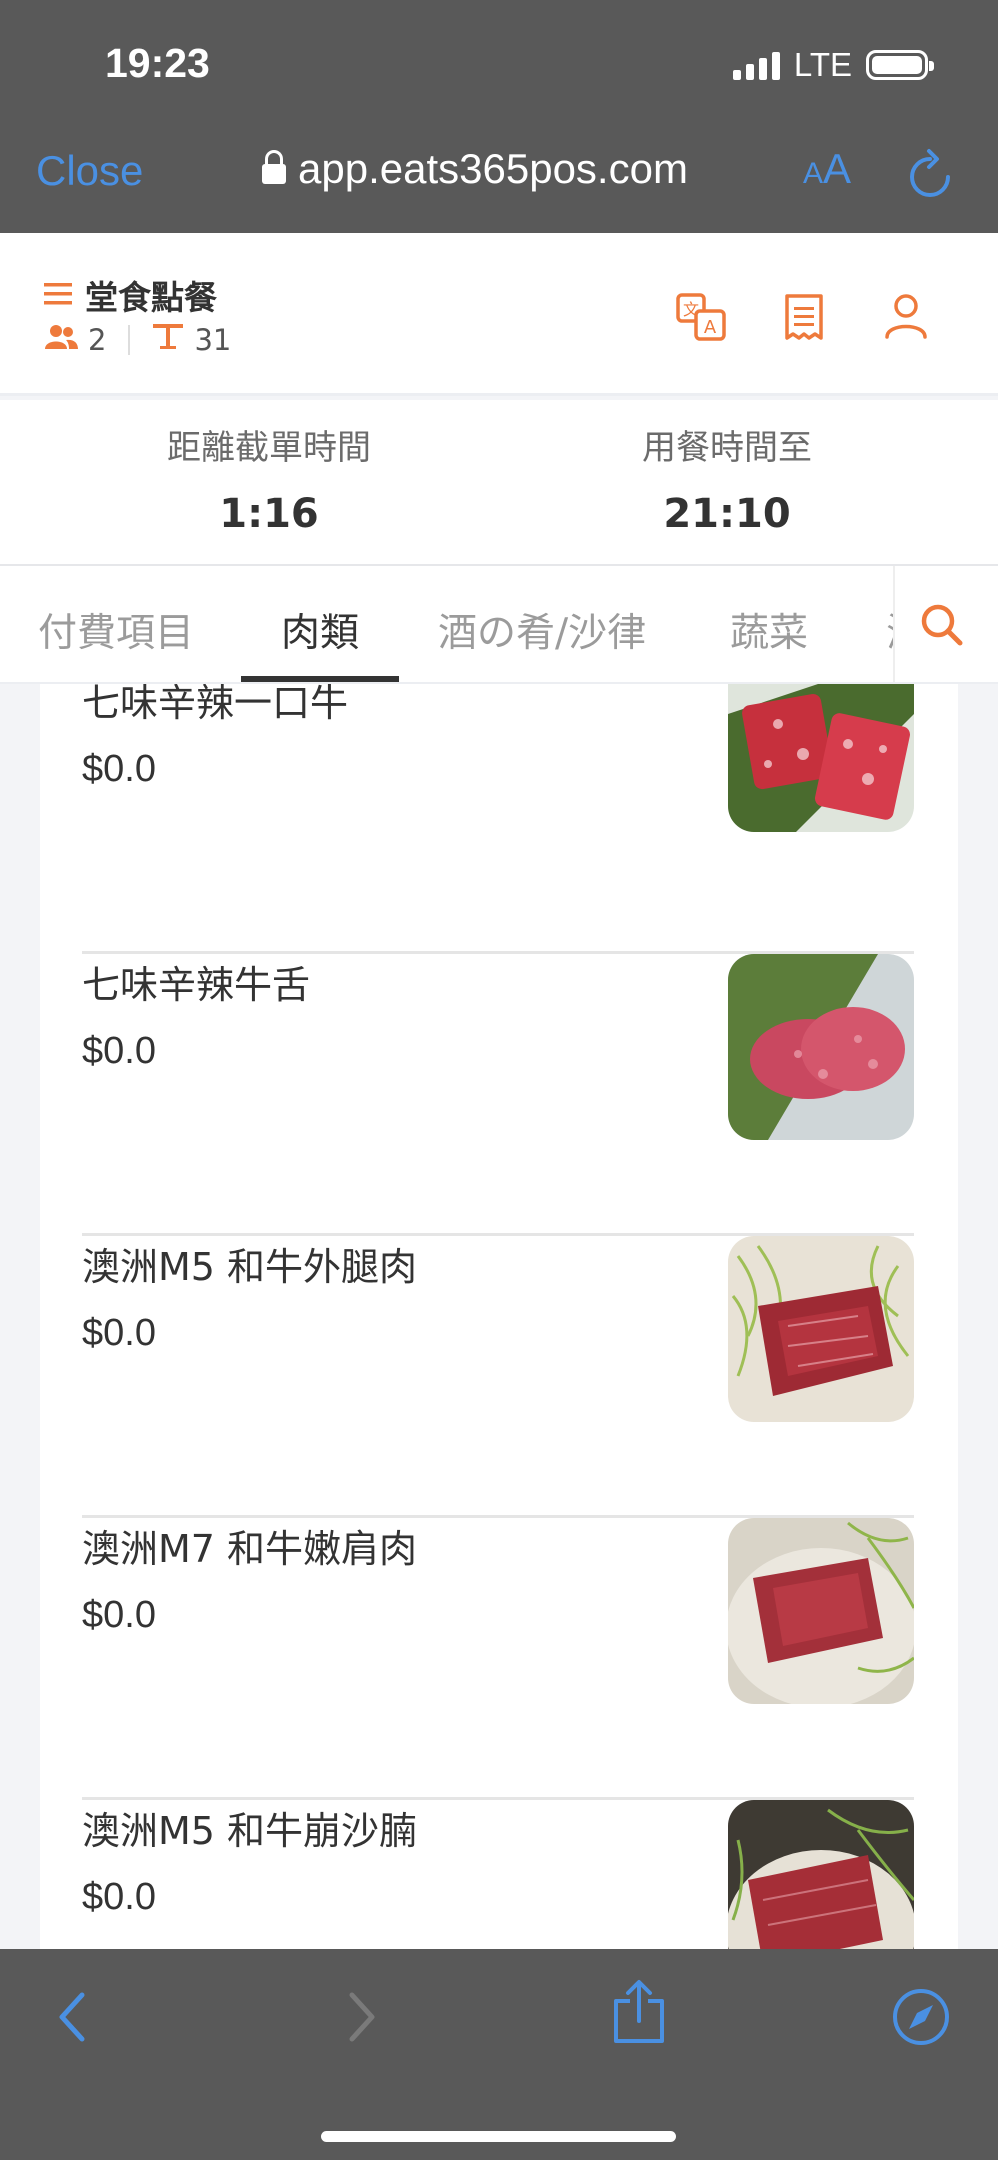 The width and height of the screenshot is (998, 2160). Describe the element at coordinates (250, 1831) in the screenshot. I see `item-name: 澳洲M5 和牛崩沙腩` at that location.